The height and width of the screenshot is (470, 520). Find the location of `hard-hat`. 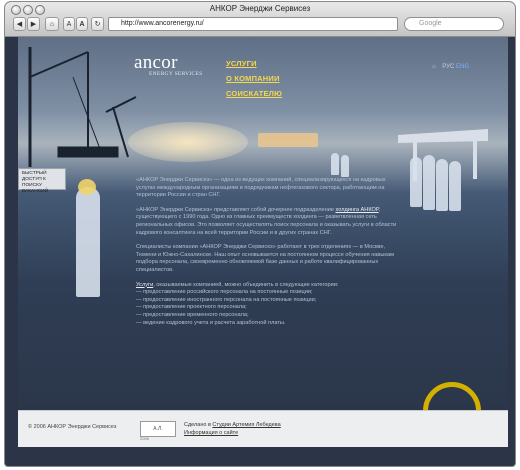

hard-hat is located at coordinates (87, 187).